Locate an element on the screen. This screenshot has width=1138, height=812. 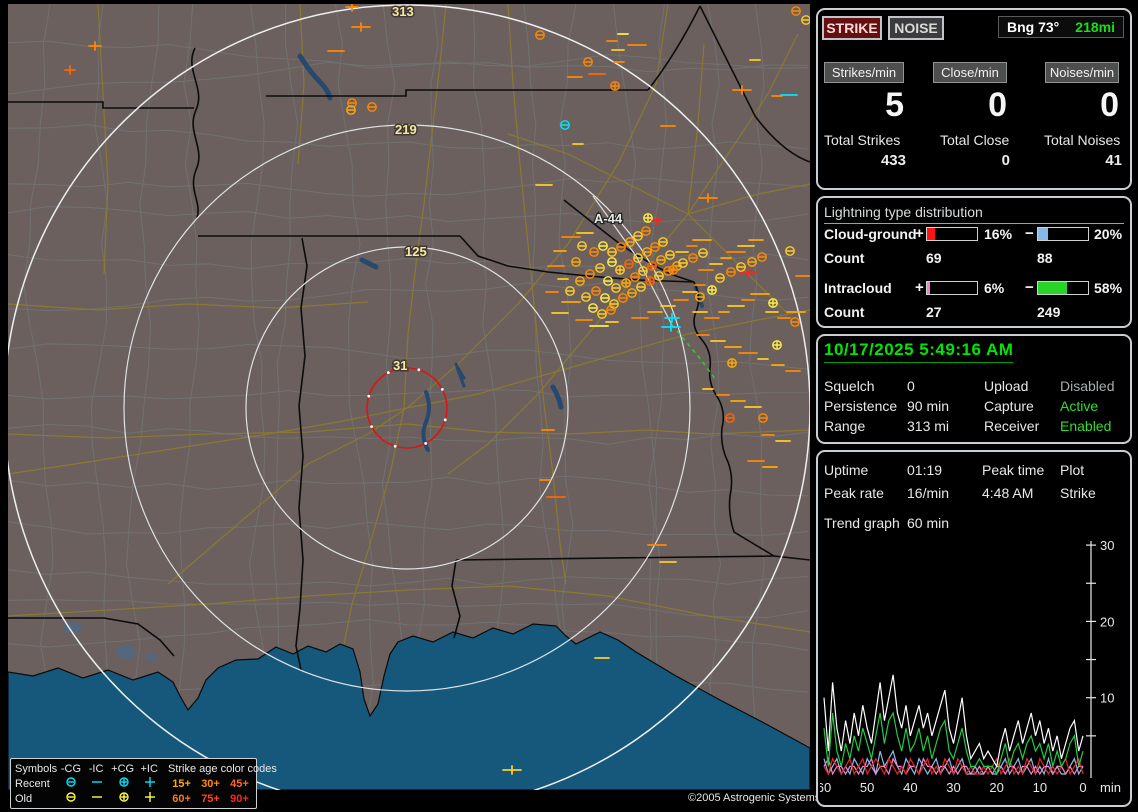
trend-y-tick-label: 10 is located at coordinates (1107, 698).